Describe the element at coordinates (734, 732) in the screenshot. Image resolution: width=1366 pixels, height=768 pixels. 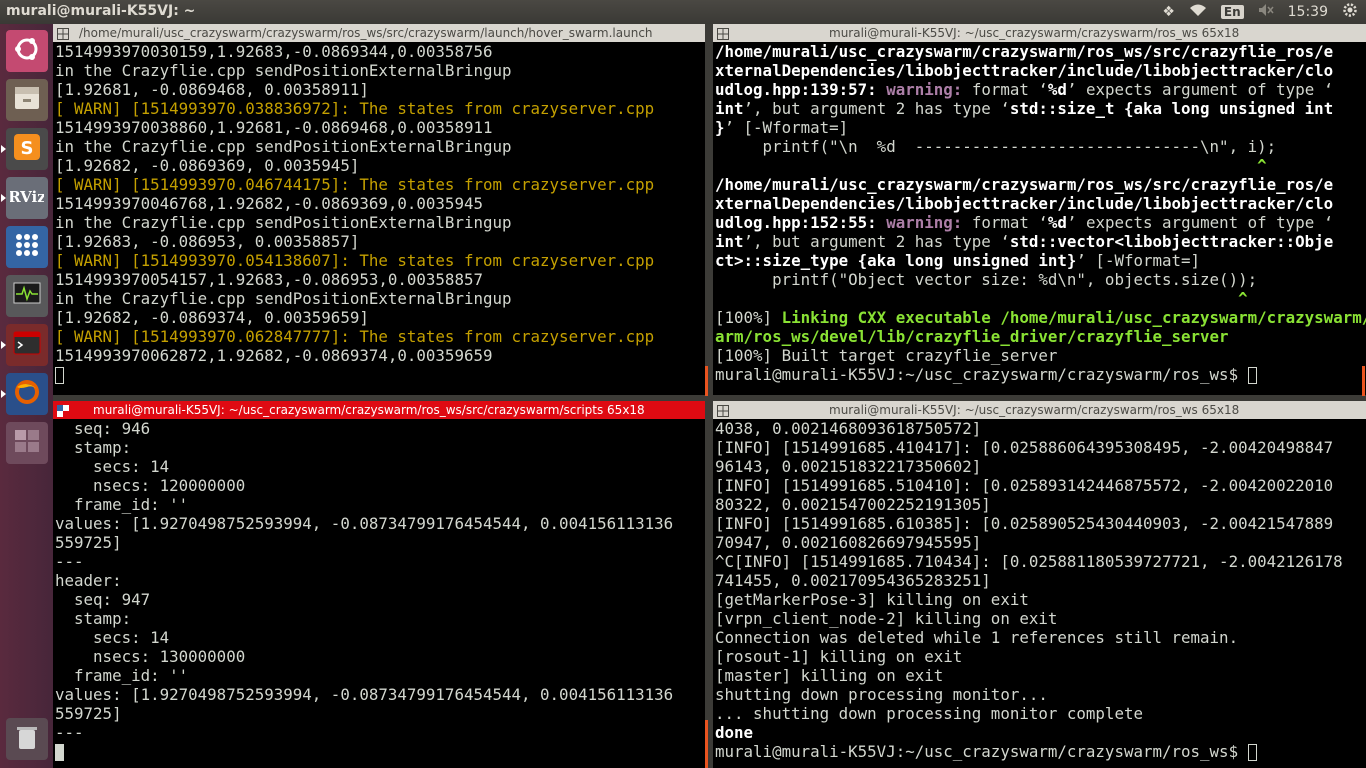
I see `output-line: done` at that location.